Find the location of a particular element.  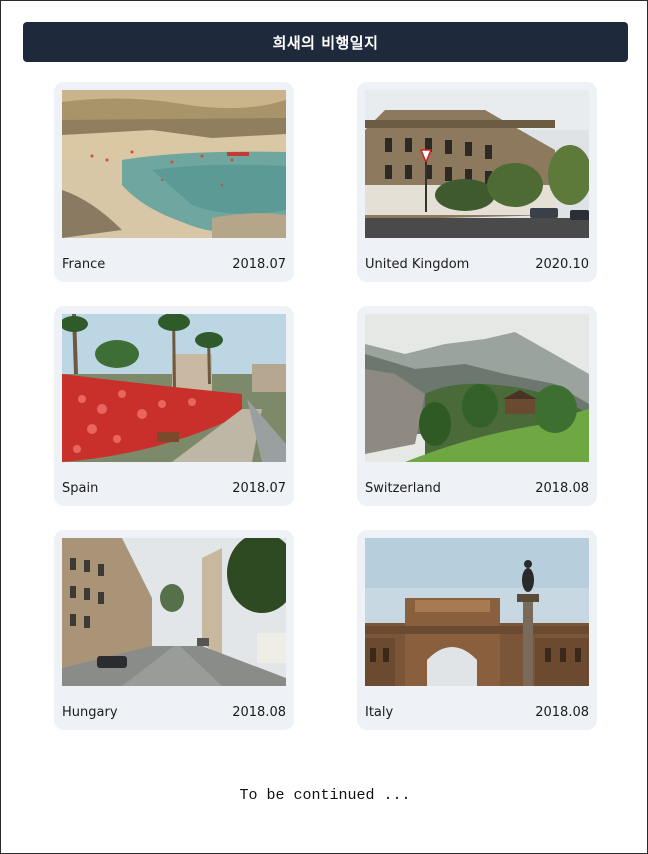

travel-card-spain: Spain 2018.07 is located at coordinates (174, 406).